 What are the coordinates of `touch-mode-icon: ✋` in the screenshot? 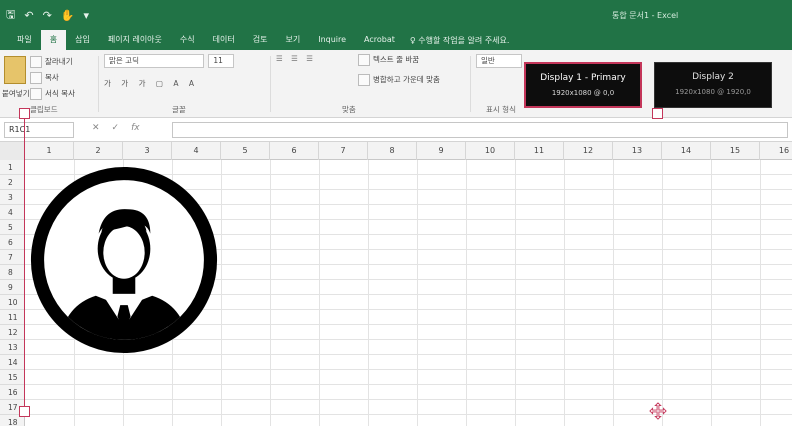 It's located at (68, 15).